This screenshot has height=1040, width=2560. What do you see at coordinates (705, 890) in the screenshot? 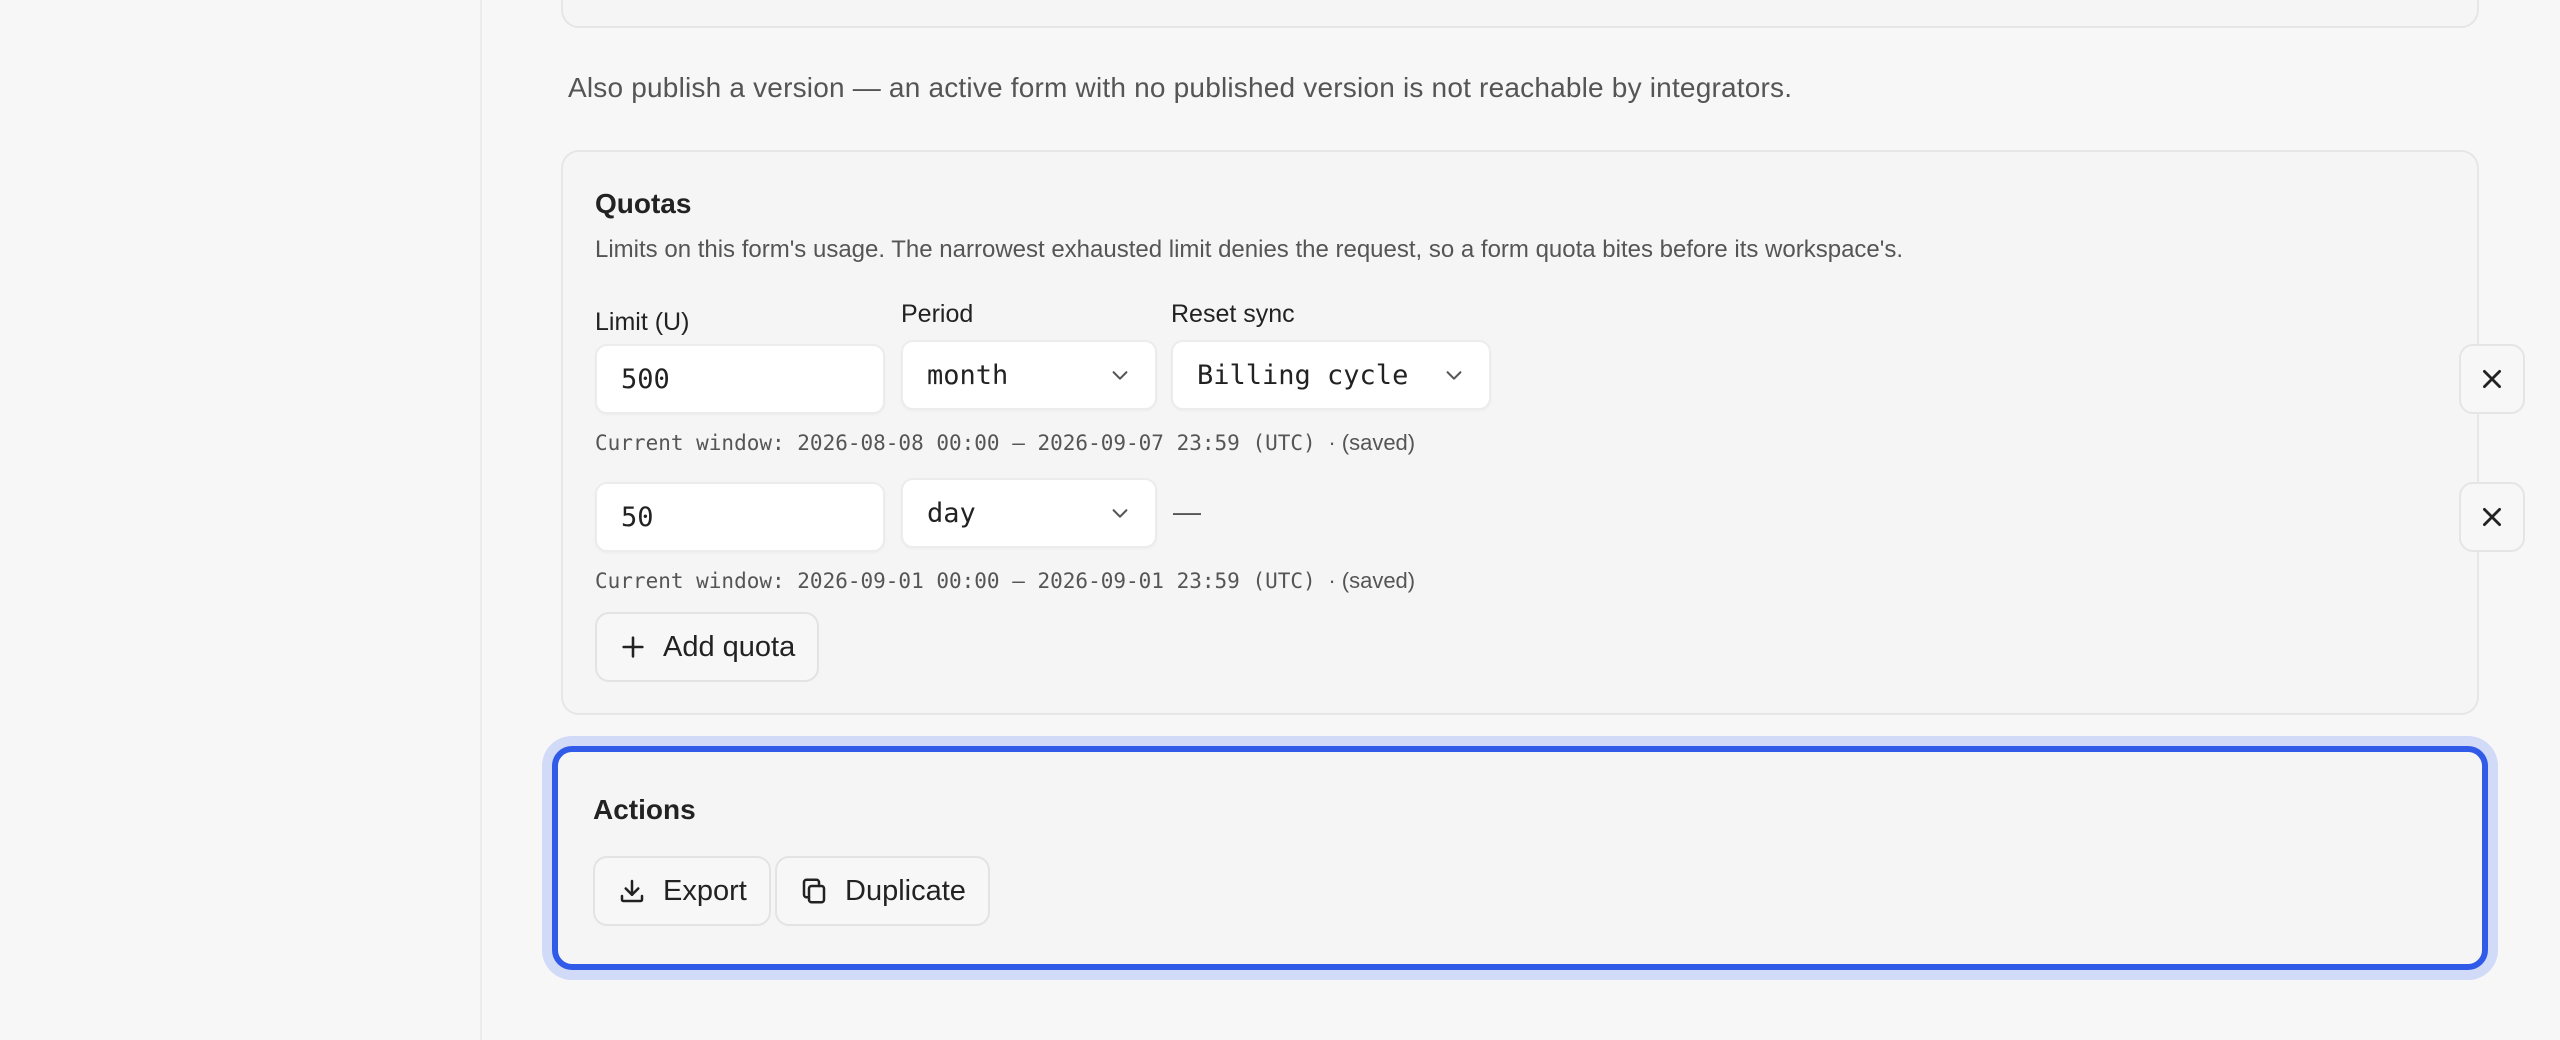
I see `export-label: Export` at bounding box center [705, 890].